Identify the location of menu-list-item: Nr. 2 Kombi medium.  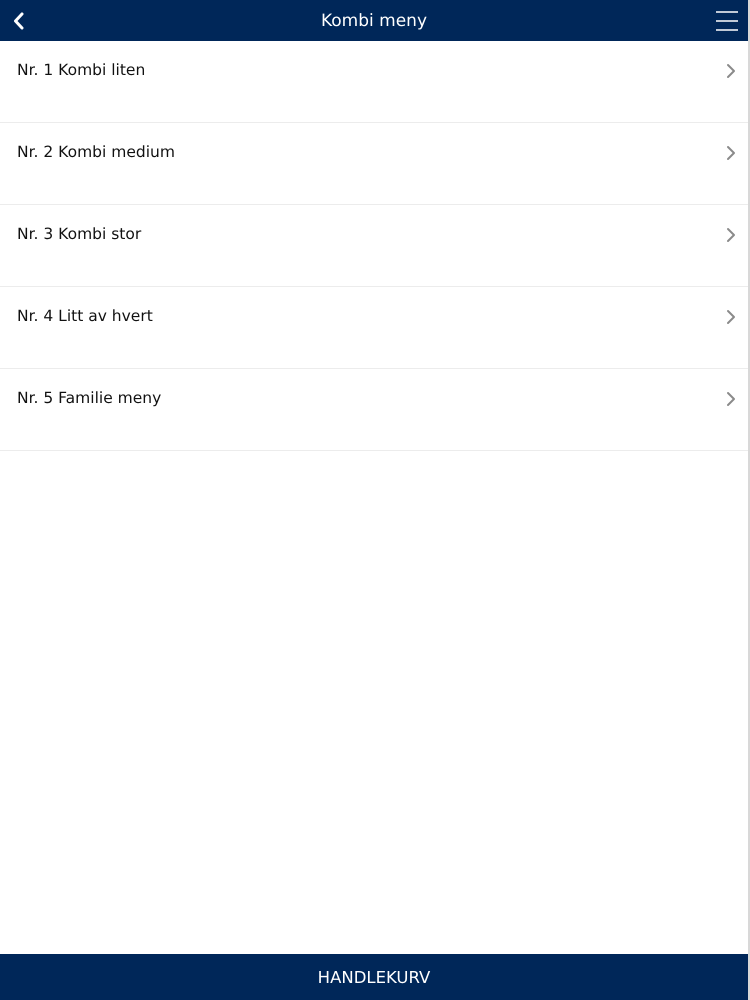
(374, 164).